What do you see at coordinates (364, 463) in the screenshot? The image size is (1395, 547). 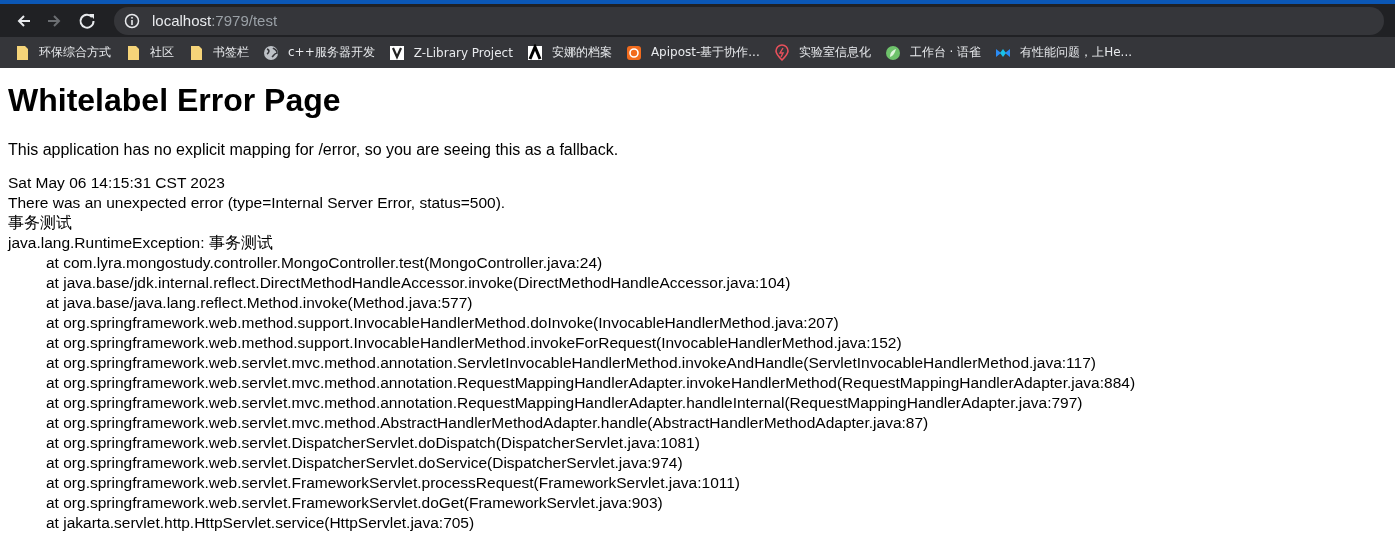 I see `stack-trace-line: at org.springframework.web.servlet.DispatcherServlet.doService(DispatcherServlet.java:974)` at bounding box center [364, 463].